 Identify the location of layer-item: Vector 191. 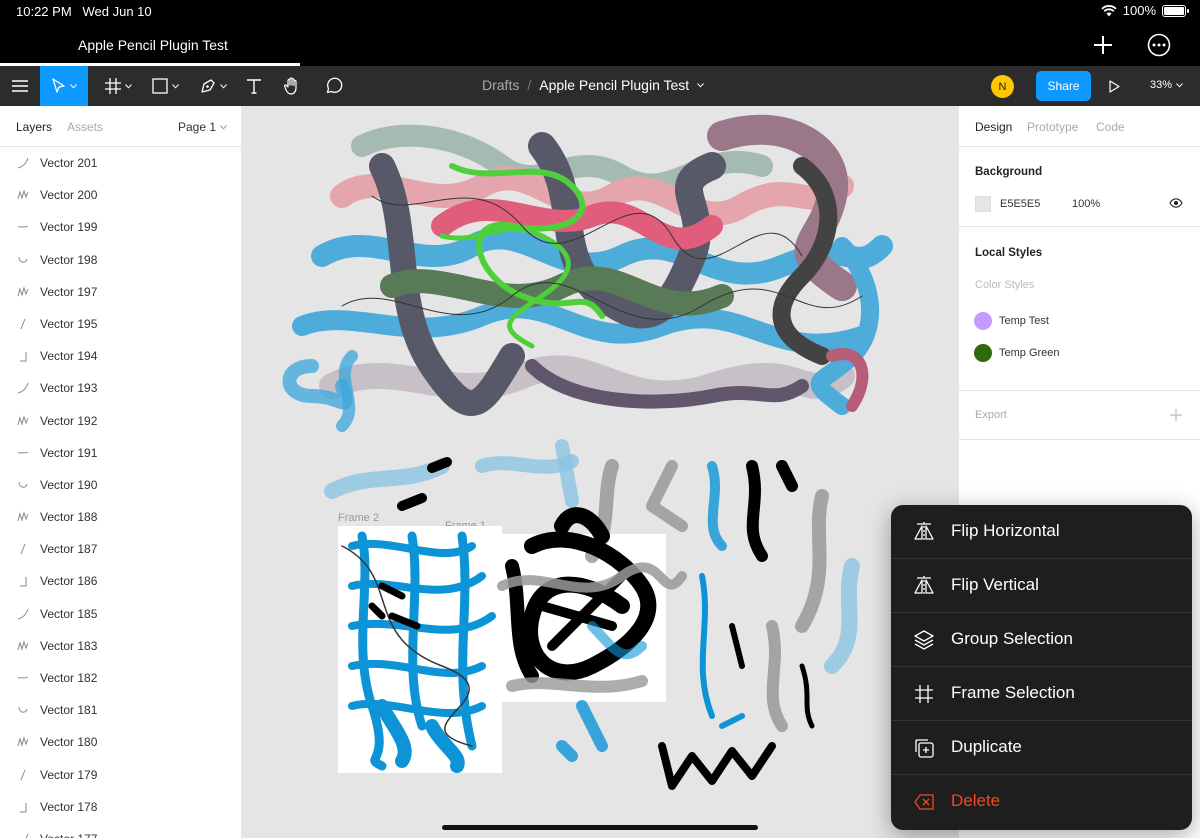
(120, 453).